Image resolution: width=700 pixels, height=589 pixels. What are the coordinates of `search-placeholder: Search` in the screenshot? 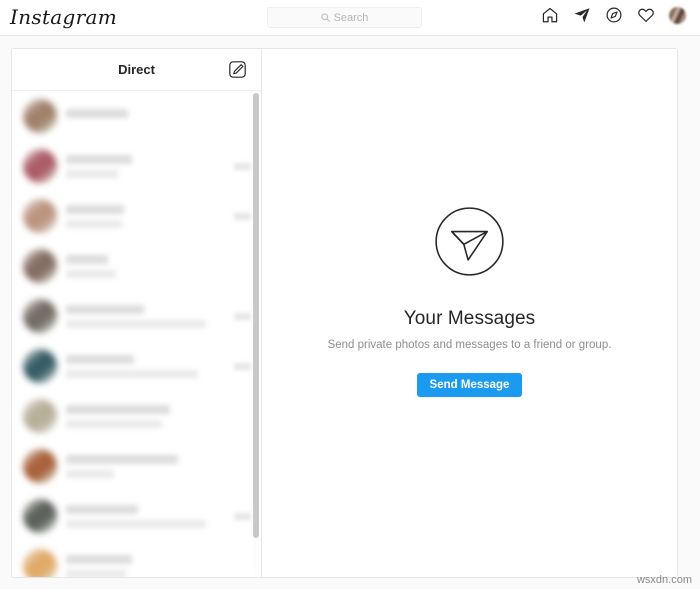 It's located at (351, 17).